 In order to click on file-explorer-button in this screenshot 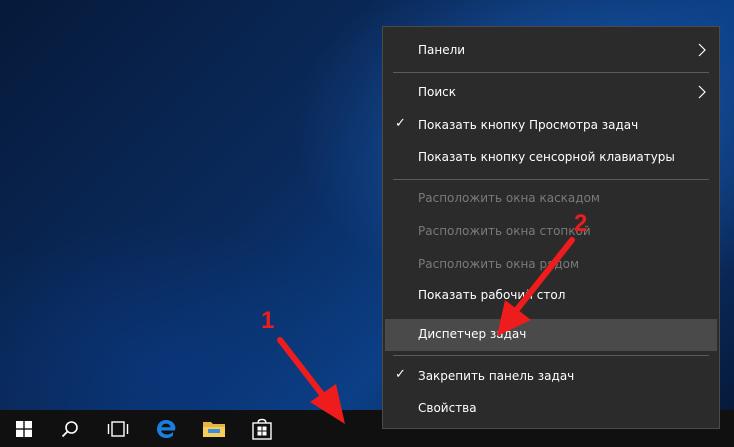, I will do `click(214, 428)`.